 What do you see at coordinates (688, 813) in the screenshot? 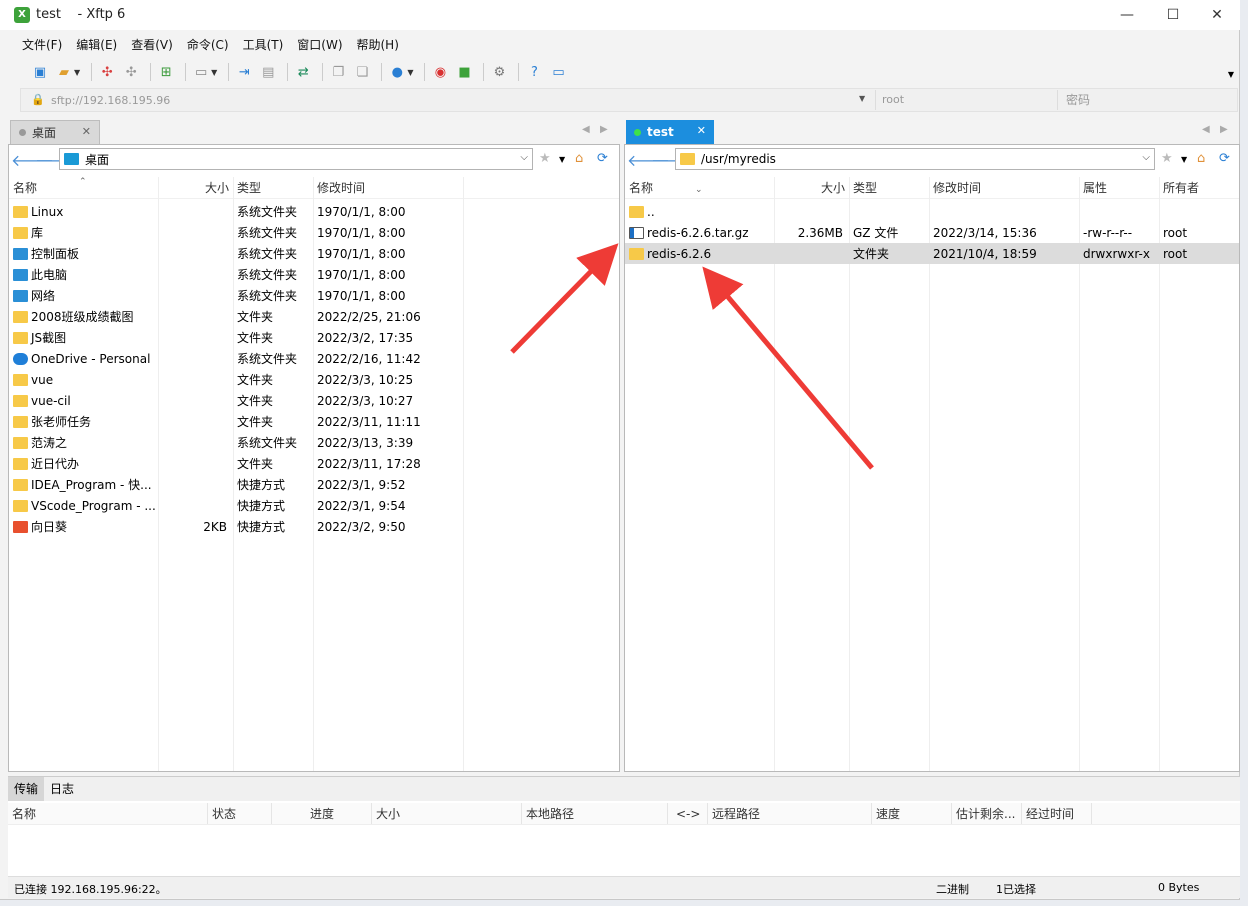
I see `transfer-col-direction: <->` at bounding box center [688, 813].